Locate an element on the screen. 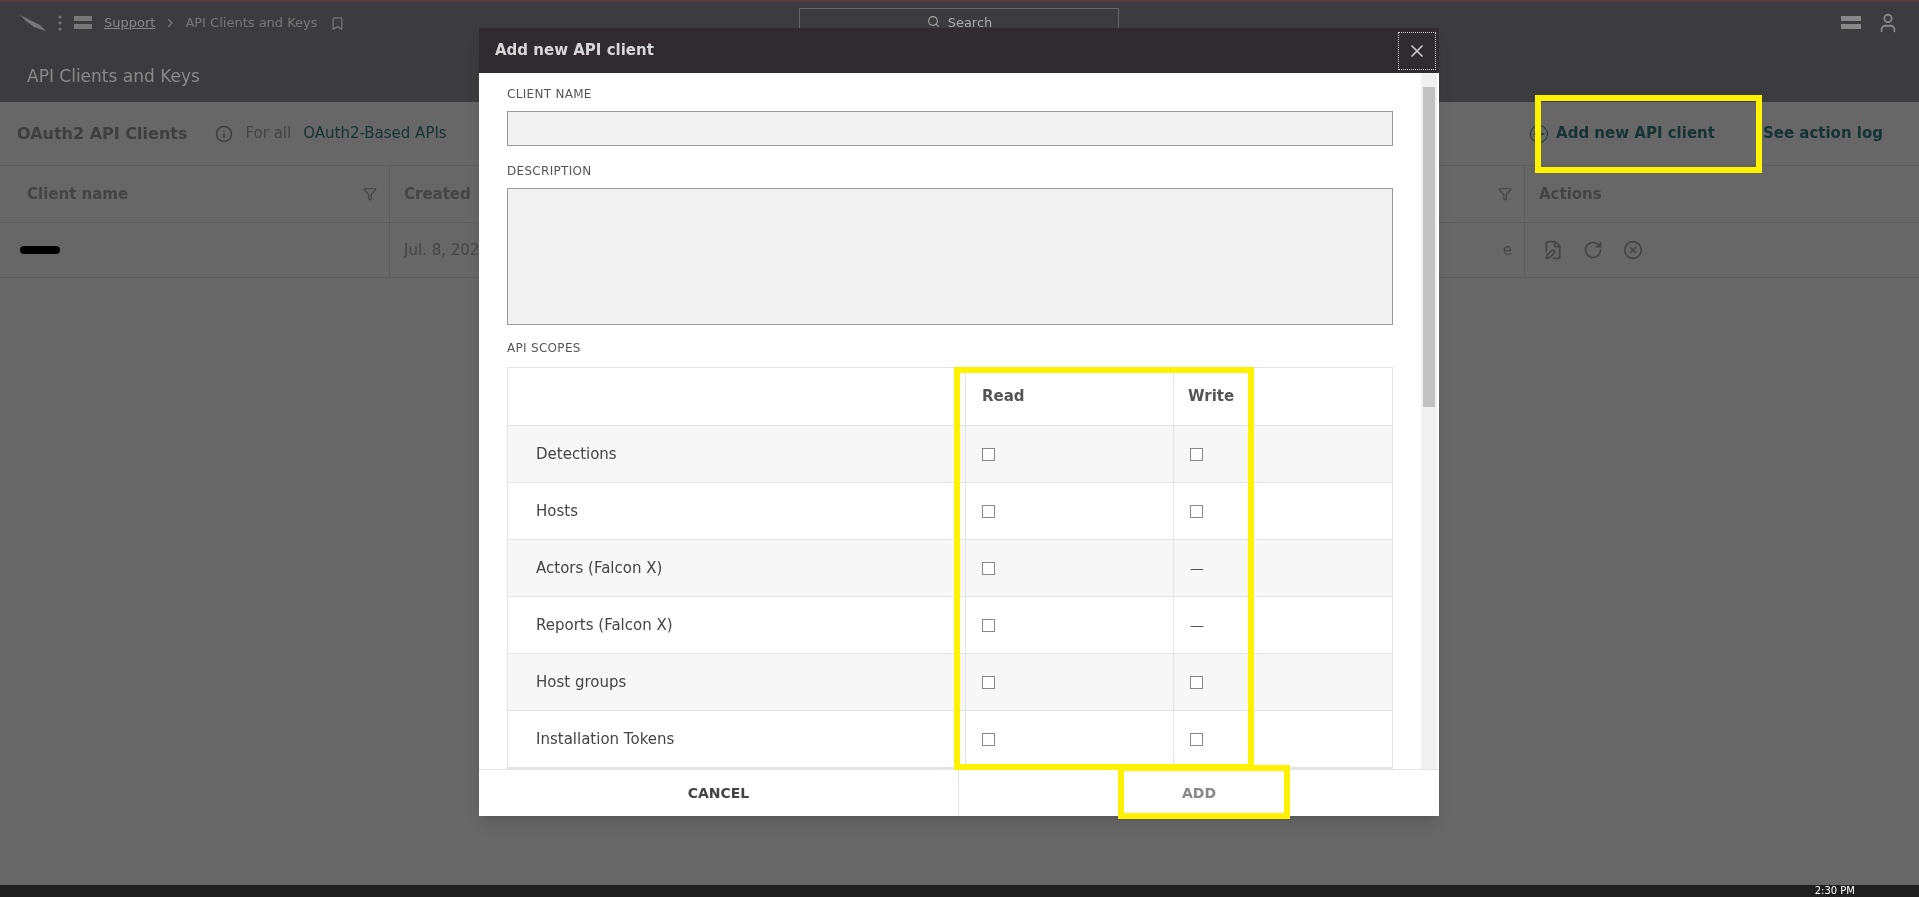 This screenshot has height=897, width=1919. delete-icon is located at coordinates (1633, 250).